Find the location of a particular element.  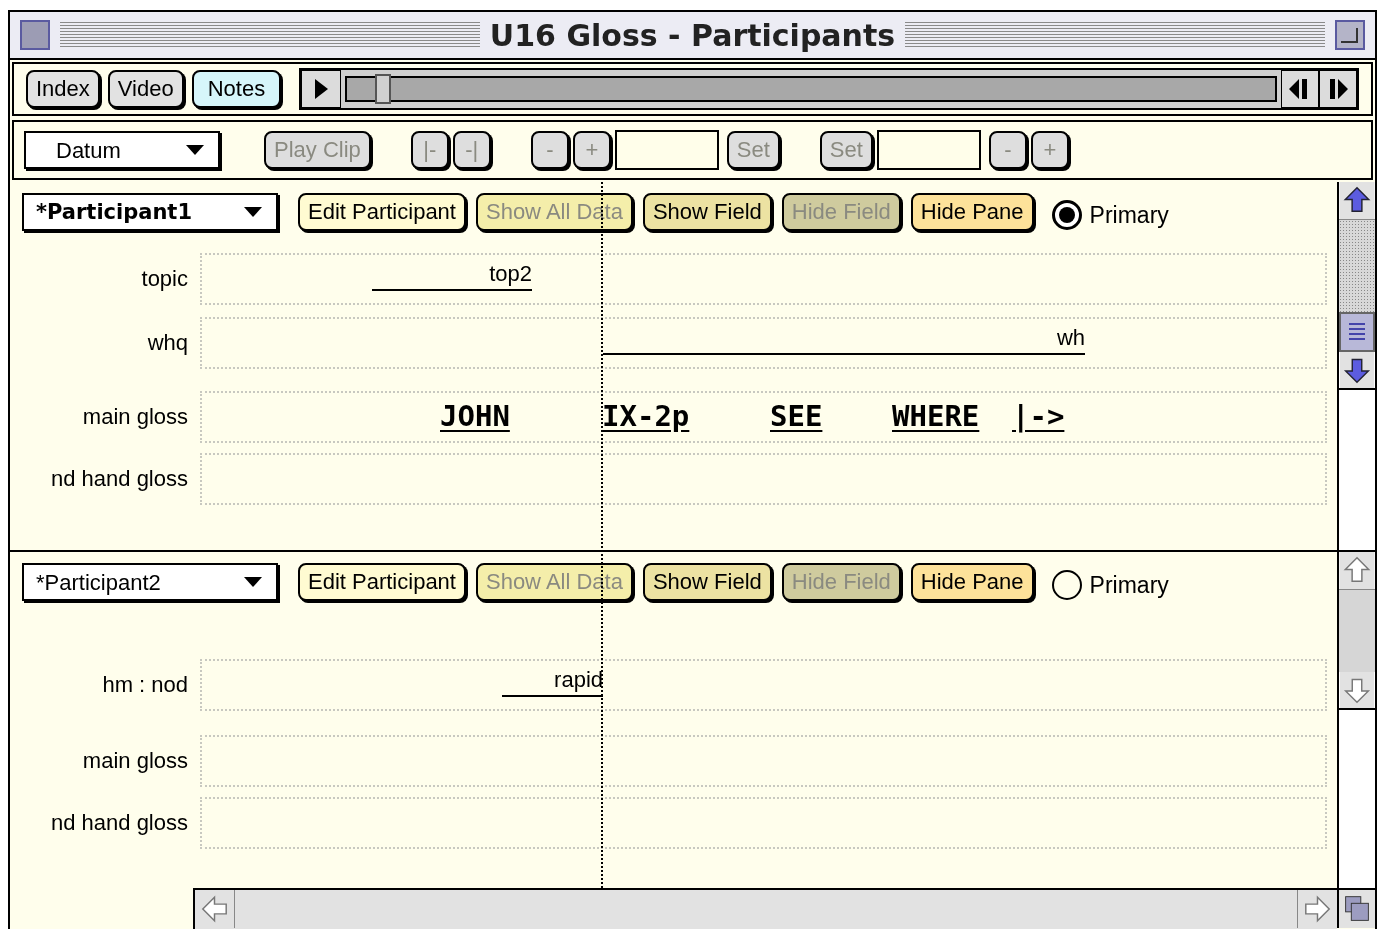

resize-icon is located at coordinates (1356, 908).